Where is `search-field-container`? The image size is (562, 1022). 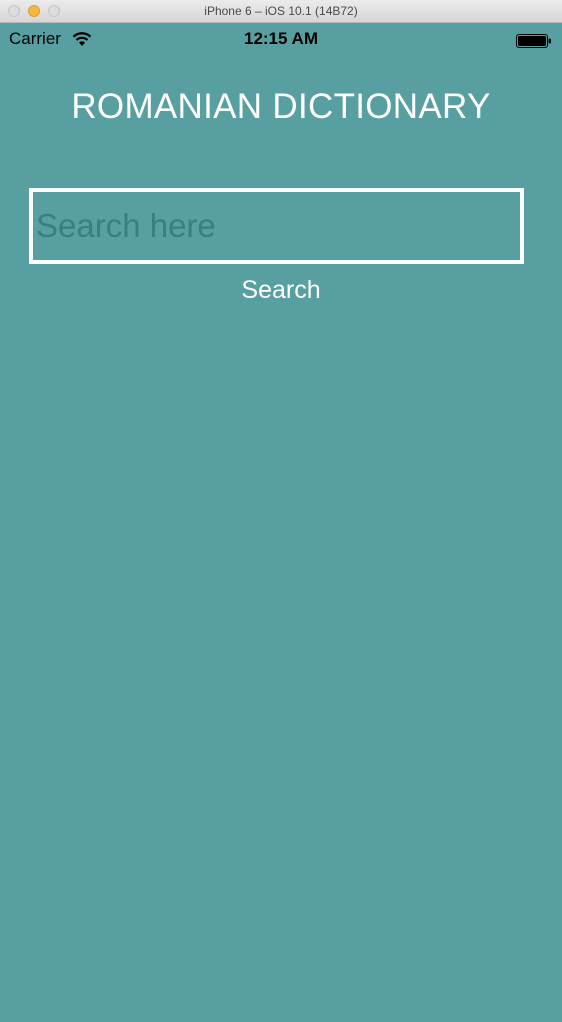
search-field-container is located at coordinates (276, 226).